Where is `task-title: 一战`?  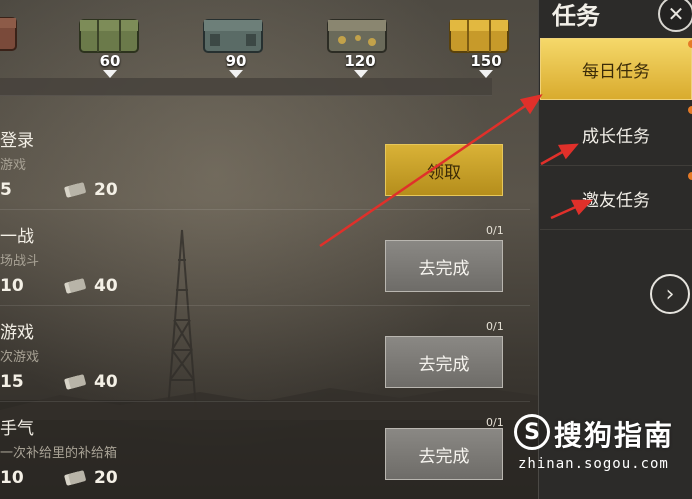
task-title: 一战 is located at coordinates (17, 237).